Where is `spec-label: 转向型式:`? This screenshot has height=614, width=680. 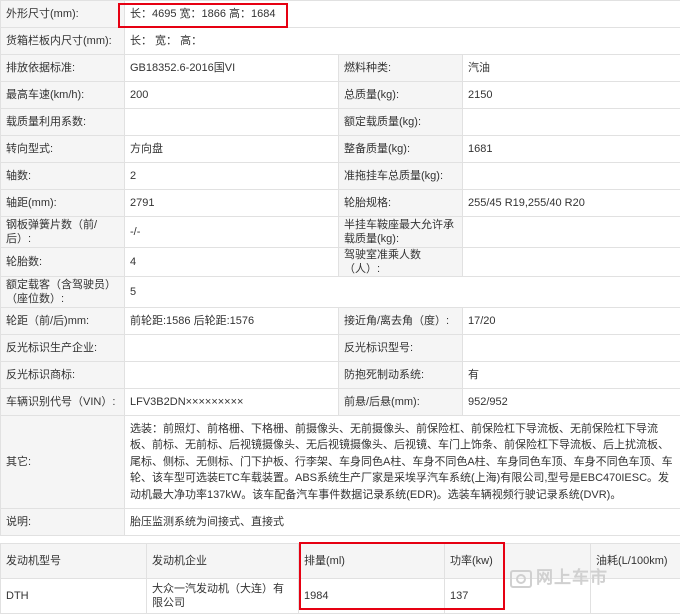
spec-label: 转向型式: is located at coordinates (63, 149).